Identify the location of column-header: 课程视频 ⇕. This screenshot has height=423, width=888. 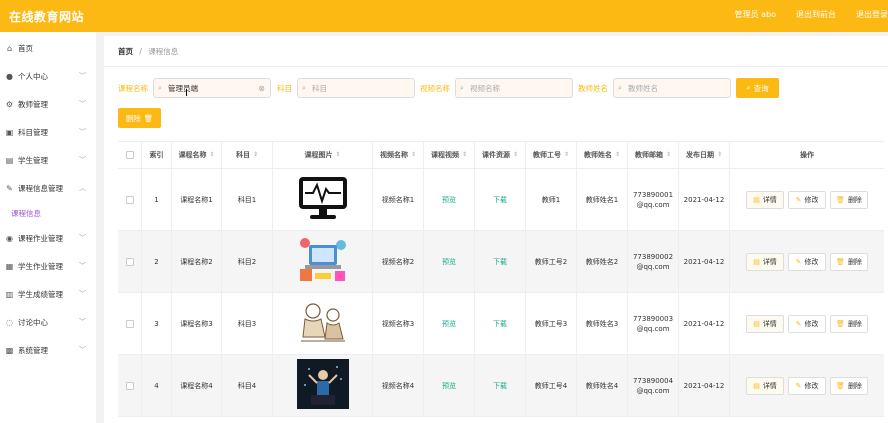
(449, 155).